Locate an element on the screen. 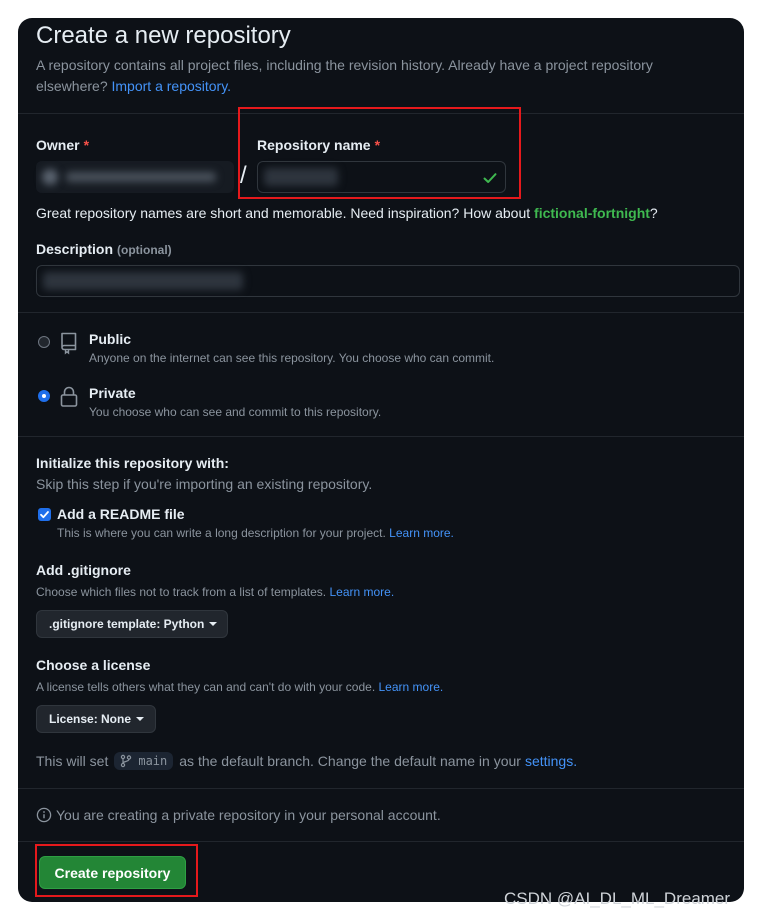 Image resolution: width=762 pixels, height=920 pixels. license-dropdown: License: None is located at coordinates (96, 719).